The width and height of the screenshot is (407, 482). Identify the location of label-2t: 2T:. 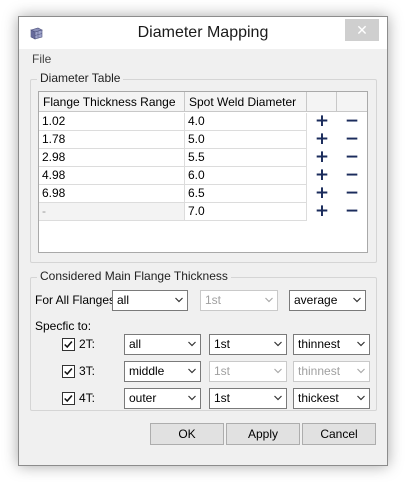
(87, 344).